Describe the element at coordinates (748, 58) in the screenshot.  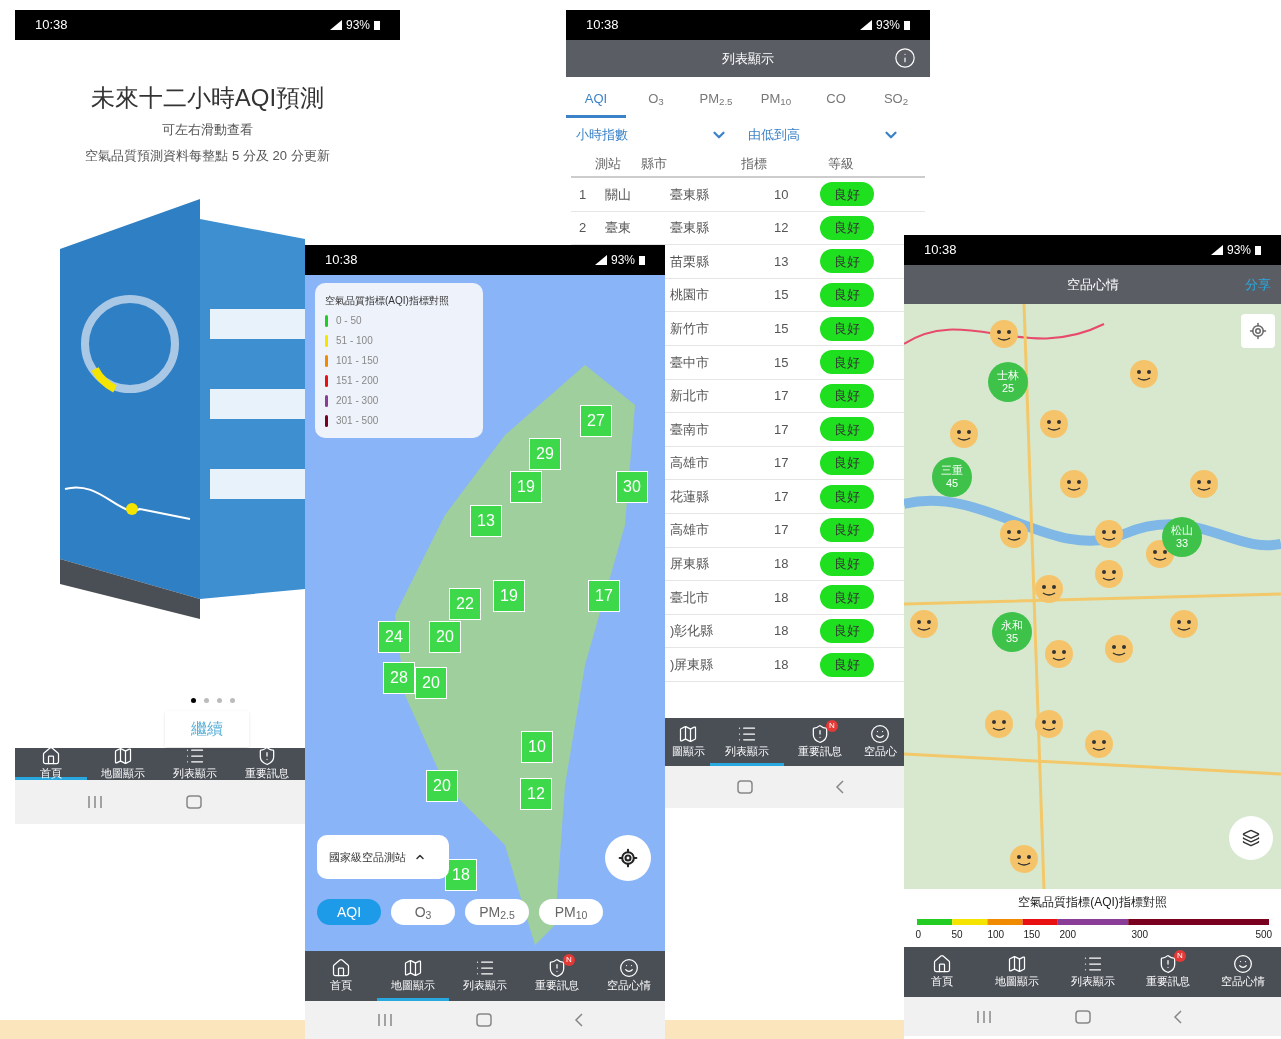
I see `screen-title: 列表顯示` at that location.